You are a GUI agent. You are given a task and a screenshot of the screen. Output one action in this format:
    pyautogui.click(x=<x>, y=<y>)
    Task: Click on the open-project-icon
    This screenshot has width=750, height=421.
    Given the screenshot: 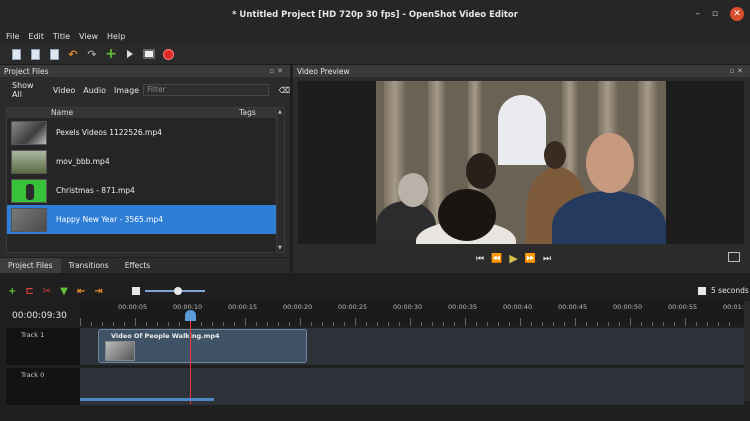 What is the action you would take?
    pyautogui.click(x=35, y=54)
    